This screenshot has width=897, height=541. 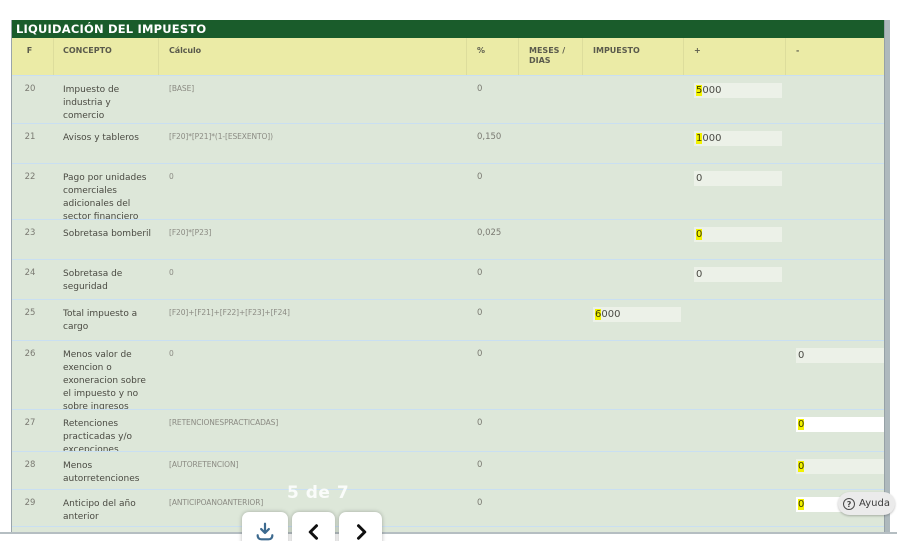 What do you see at coordinates (874, 503) in the screenshot?
I see `help-button-label: Ayuda` at bounding box center [874, 503].